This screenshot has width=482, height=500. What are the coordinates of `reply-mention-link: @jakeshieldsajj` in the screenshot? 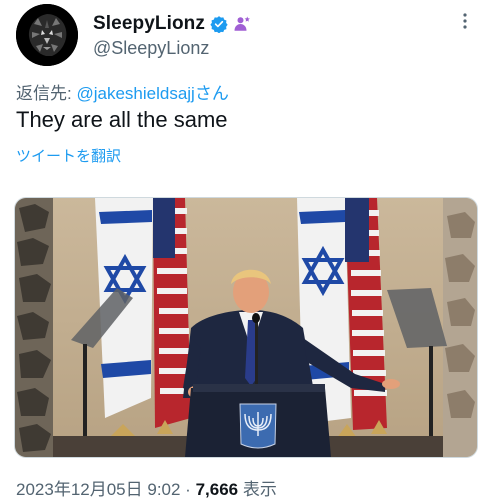 It's located at (135, 93).